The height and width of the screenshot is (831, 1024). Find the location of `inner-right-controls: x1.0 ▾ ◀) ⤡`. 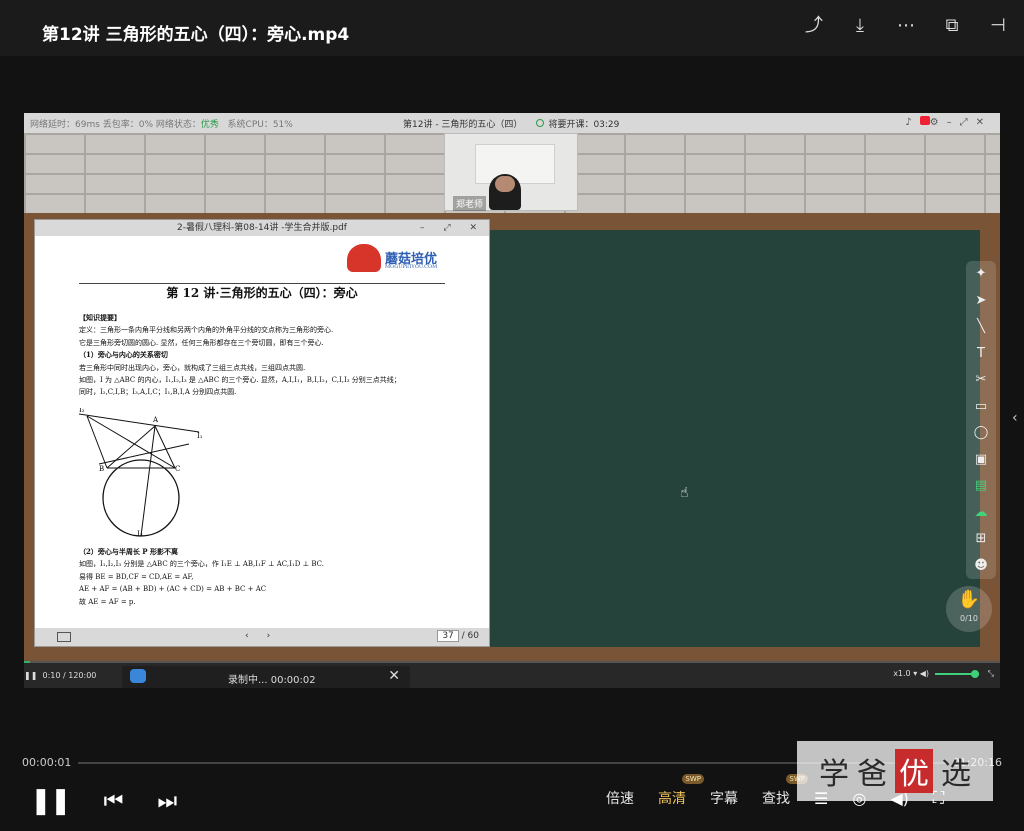

inner-right-controls: x1.0 ▾ ◀) ⤡ is located at coordinates (943, 673).